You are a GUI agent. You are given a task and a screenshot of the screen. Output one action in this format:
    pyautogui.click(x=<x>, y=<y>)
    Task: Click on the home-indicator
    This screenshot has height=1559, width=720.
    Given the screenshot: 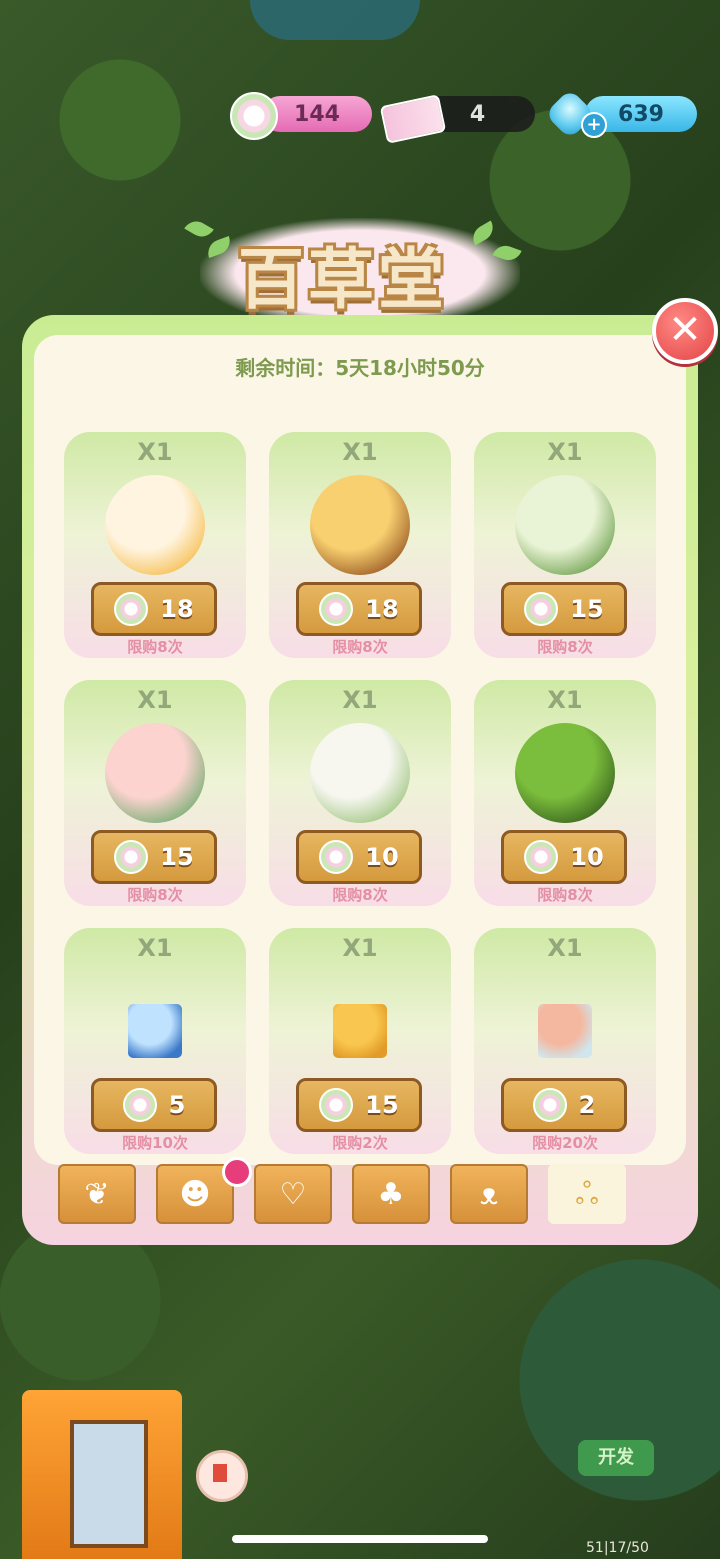 What is the action you would take?
    pyautogui.click(x=360, y=1539)
    